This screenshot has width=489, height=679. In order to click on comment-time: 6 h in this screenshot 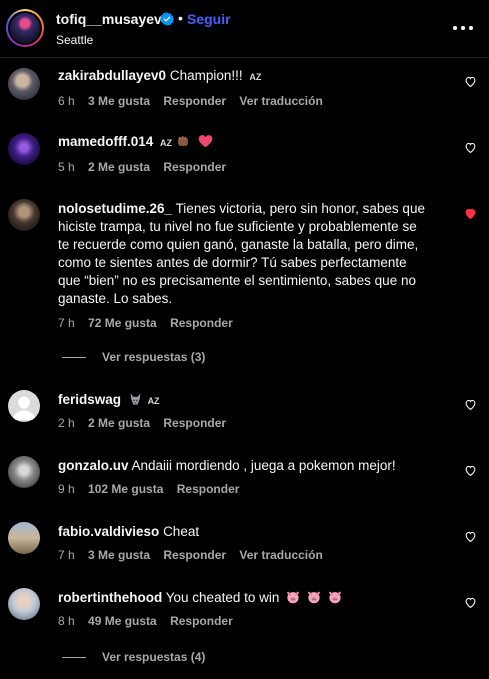, I will do `click(66, 101)`.